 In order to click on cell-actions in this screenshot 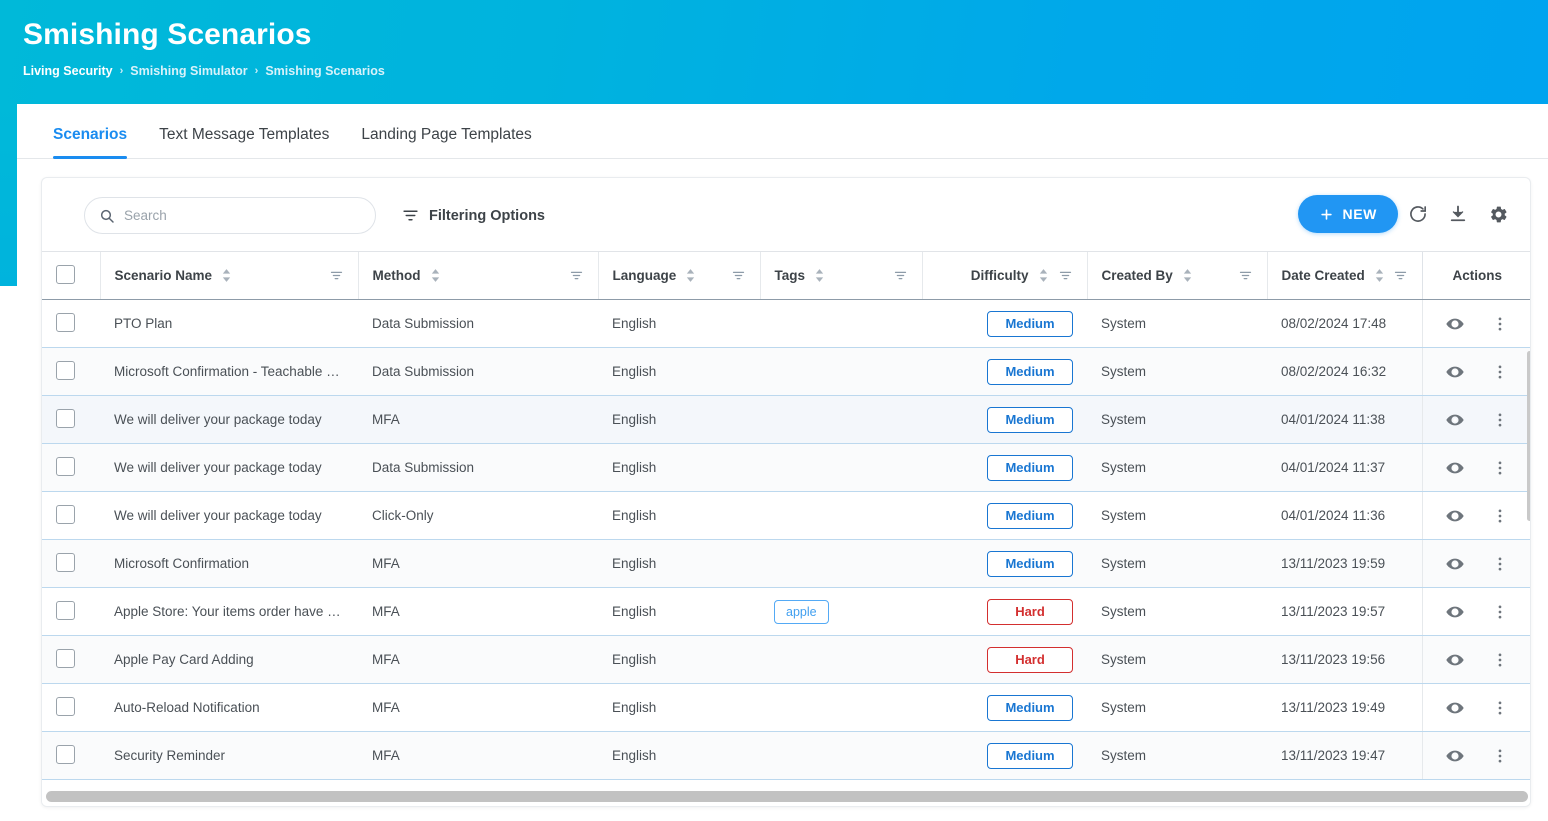, I will do `click(1475, 611)`.